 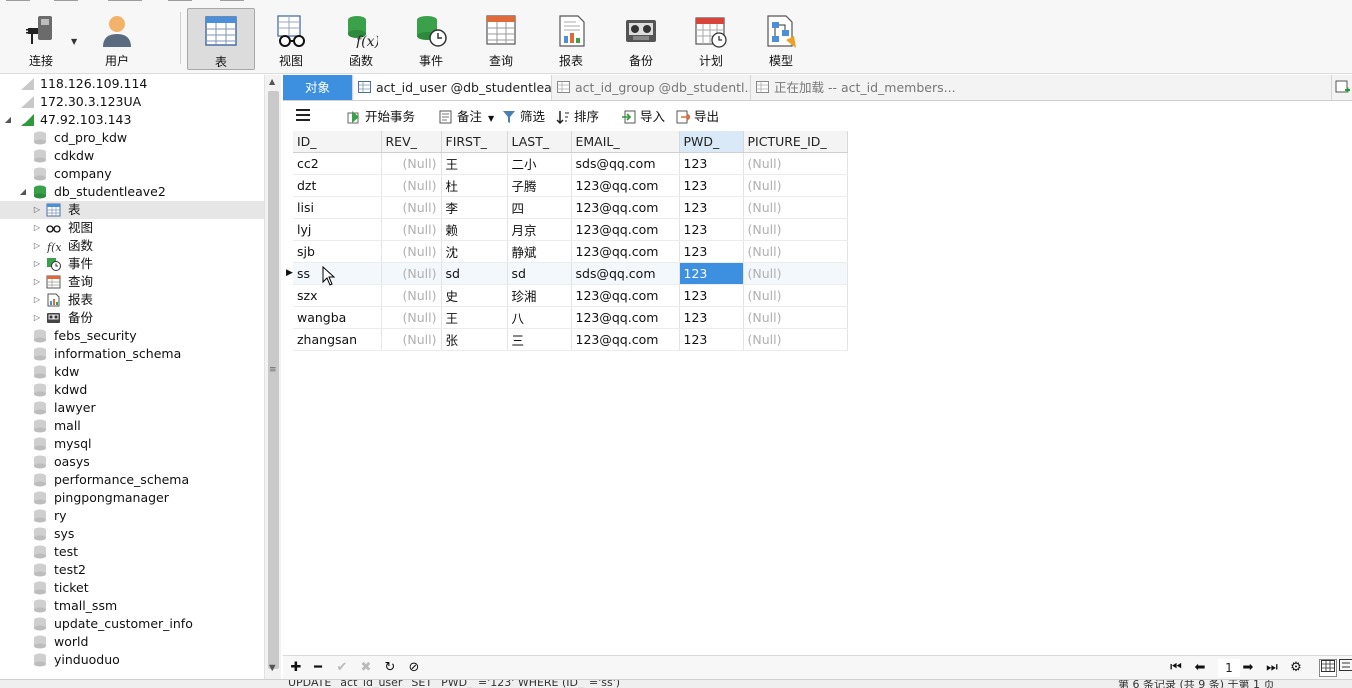 What do you see at coordinates (132, 300) in the screenshot?
I see `tree-node-reports: ▷ 报表` at bounding box center [132, 300].